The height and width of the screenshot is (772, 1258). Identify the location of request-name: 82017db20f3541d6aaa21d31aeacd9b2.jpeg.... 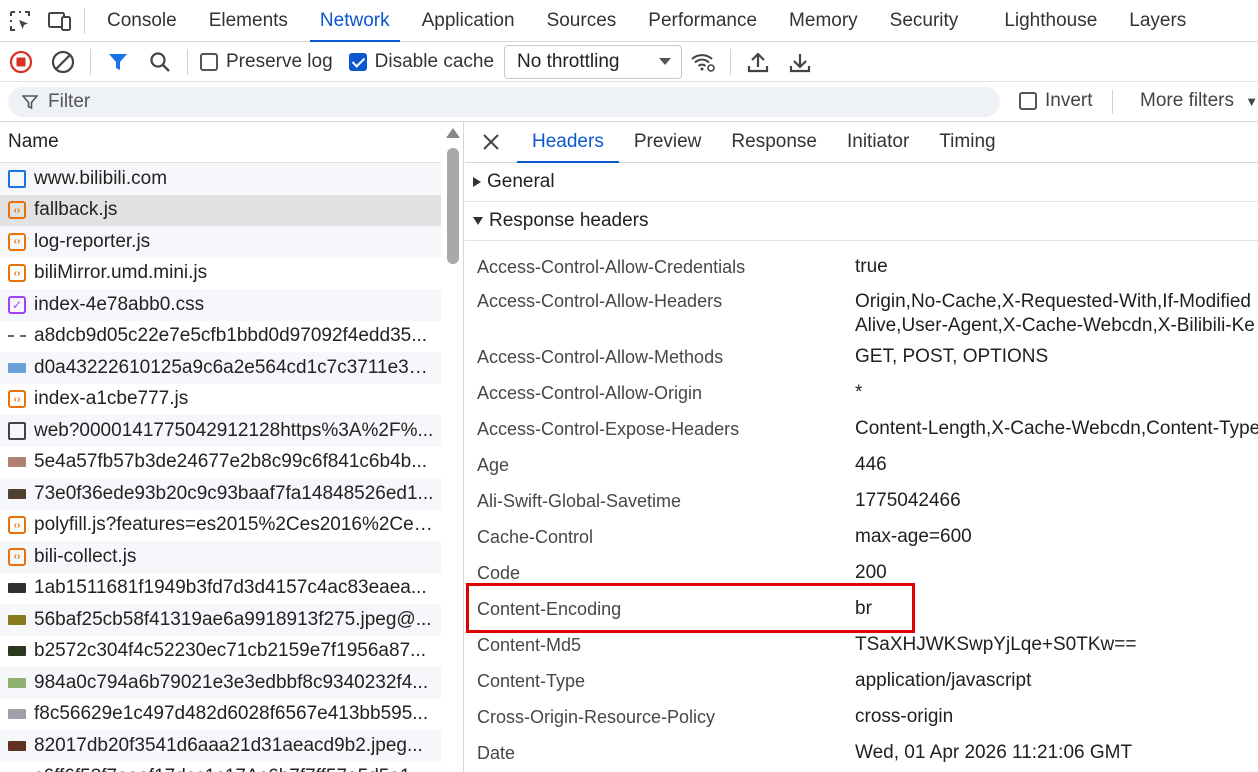
(228, 745).